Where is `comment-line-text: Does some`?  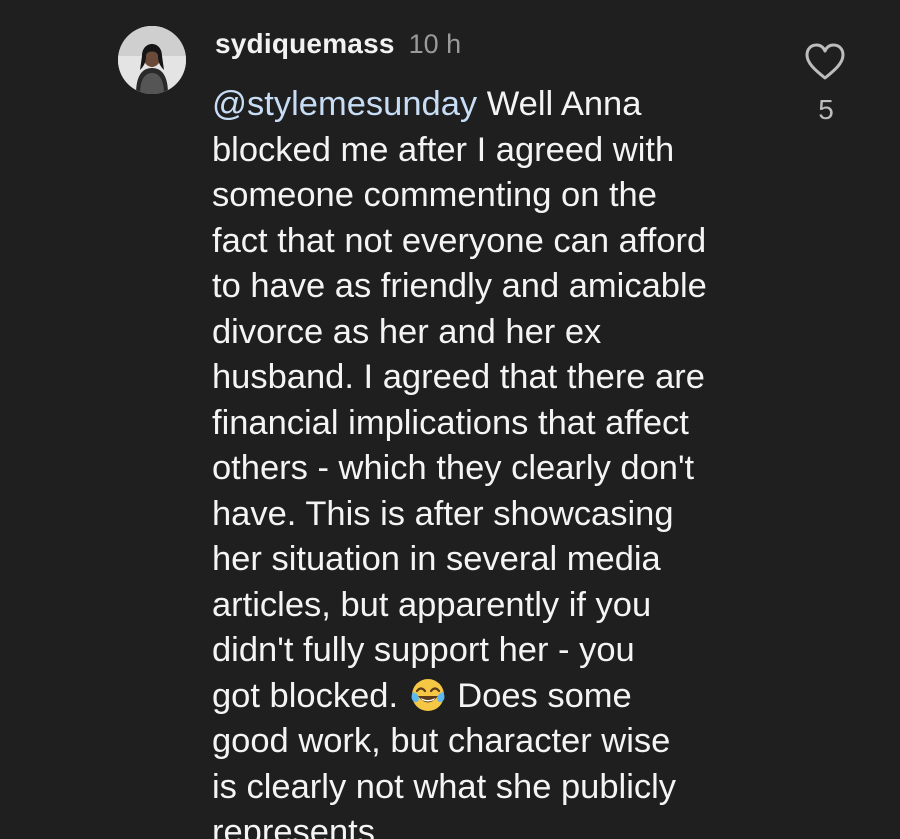 comment-line-text: Does some is located at coordinates (539, 695).